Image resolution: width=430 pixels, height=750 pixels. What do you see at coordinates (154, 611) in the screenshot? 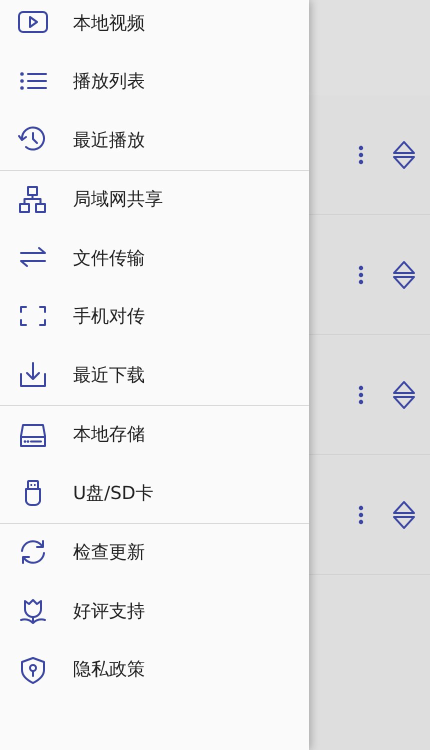
I see `menu-item: 好评支持` at bounding box center [154, 611].